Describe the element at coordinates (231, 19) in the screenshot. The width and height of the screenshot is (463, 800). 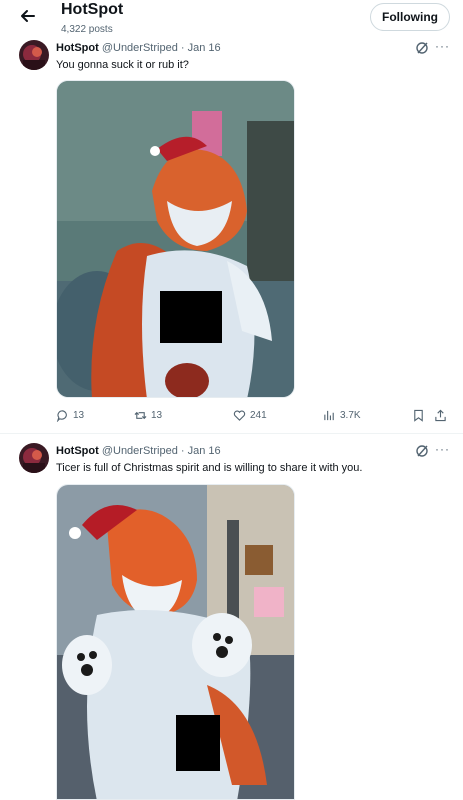
I see `profile-header: HotSpot 4,322 posts Following` at that location.